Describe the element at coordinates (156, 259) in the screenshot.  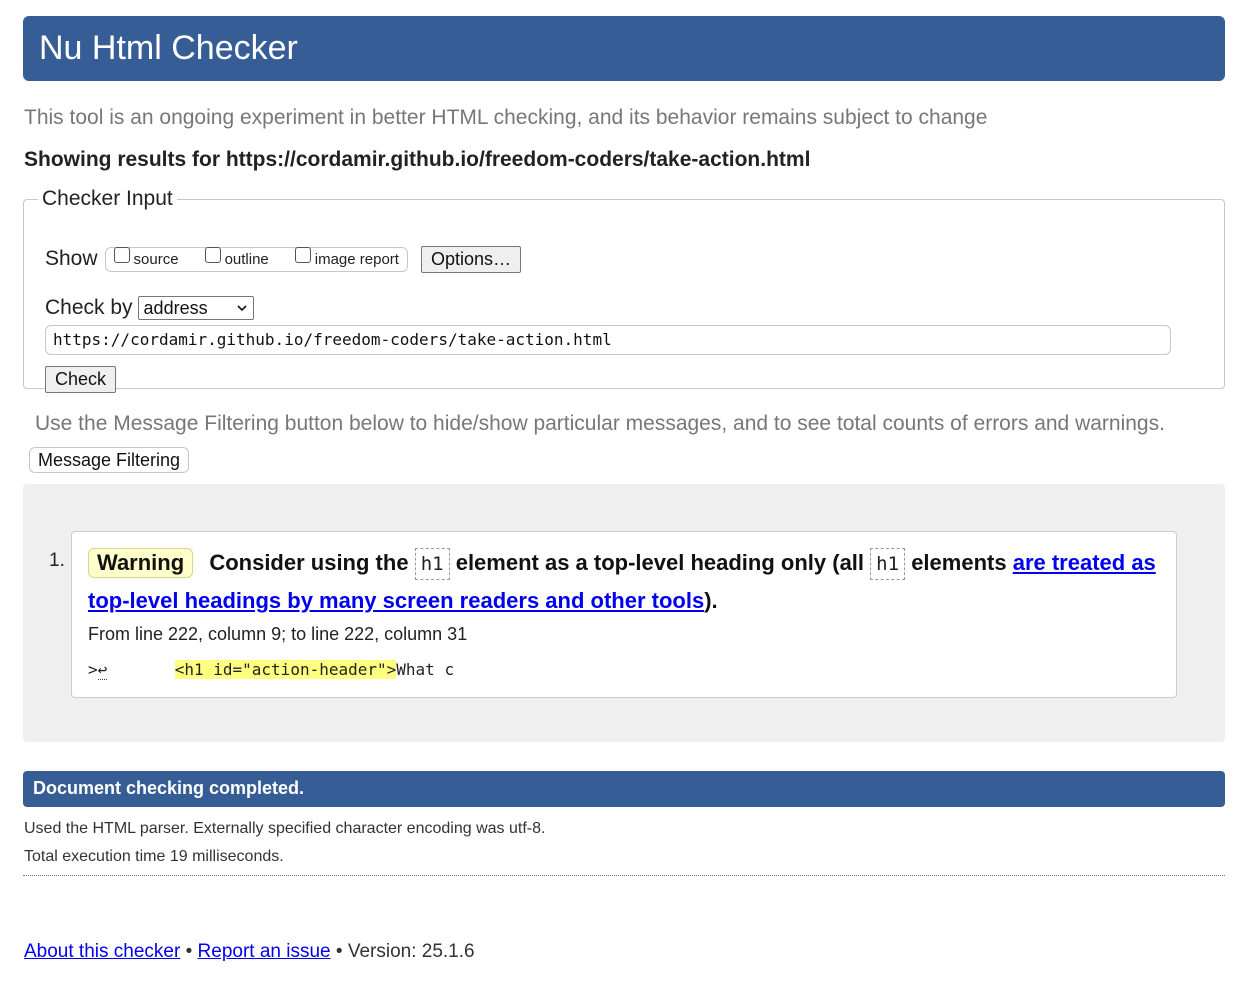
I see `source-option-label: source` at that location.